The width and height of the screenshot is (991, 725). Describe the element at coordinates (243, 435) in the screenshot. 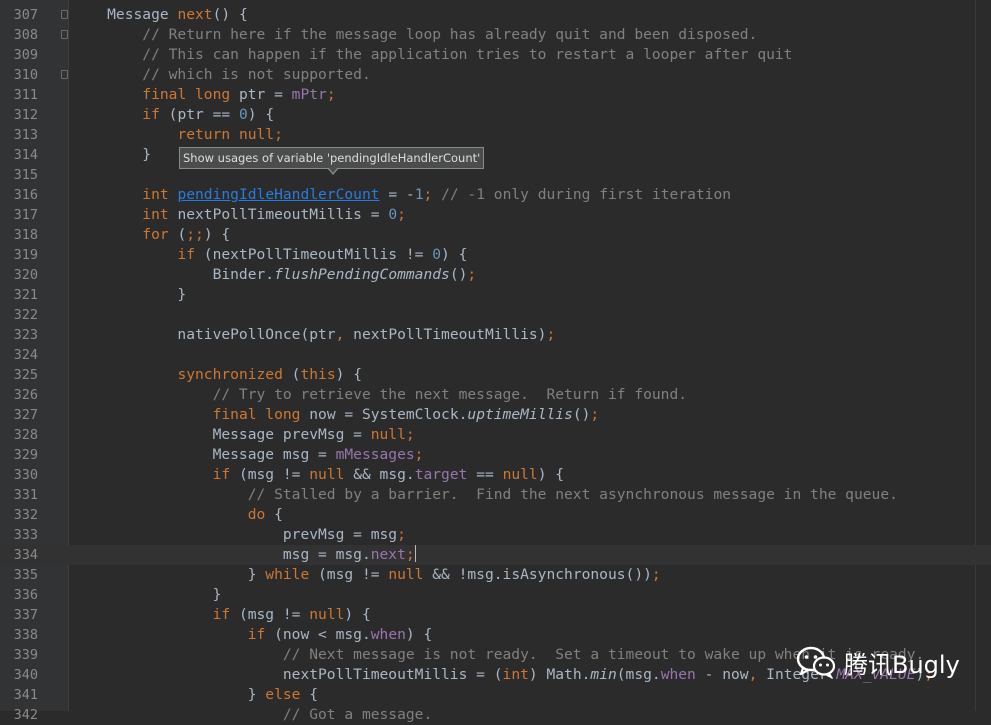

I see `code-text: Message prevMsg = null;` at that location.